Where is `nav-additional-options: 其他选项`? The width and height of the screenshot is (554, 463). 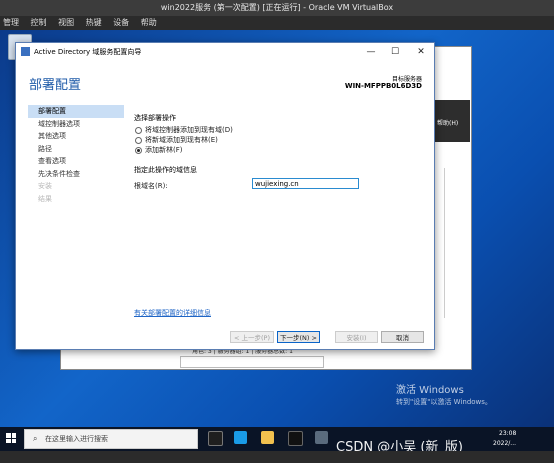 nav-additional-options: 其他选项 is located at coordinates (76, 136).